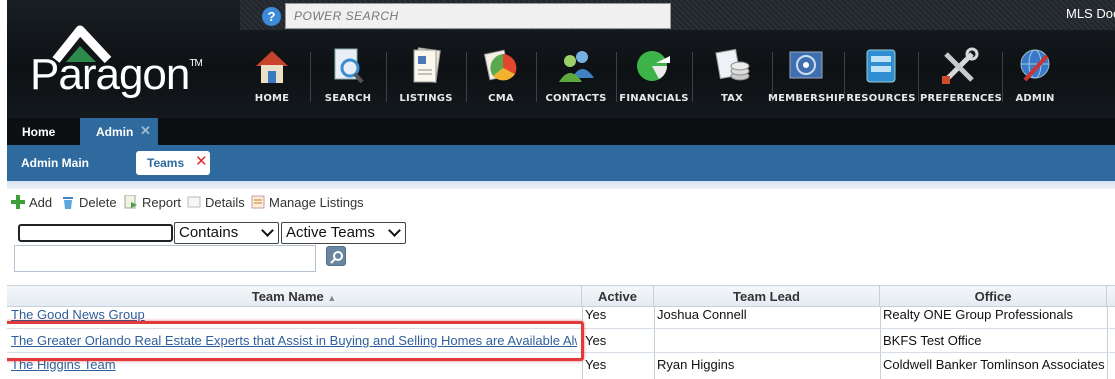  I want to click on delete-label: Delete, so click(98, 202).